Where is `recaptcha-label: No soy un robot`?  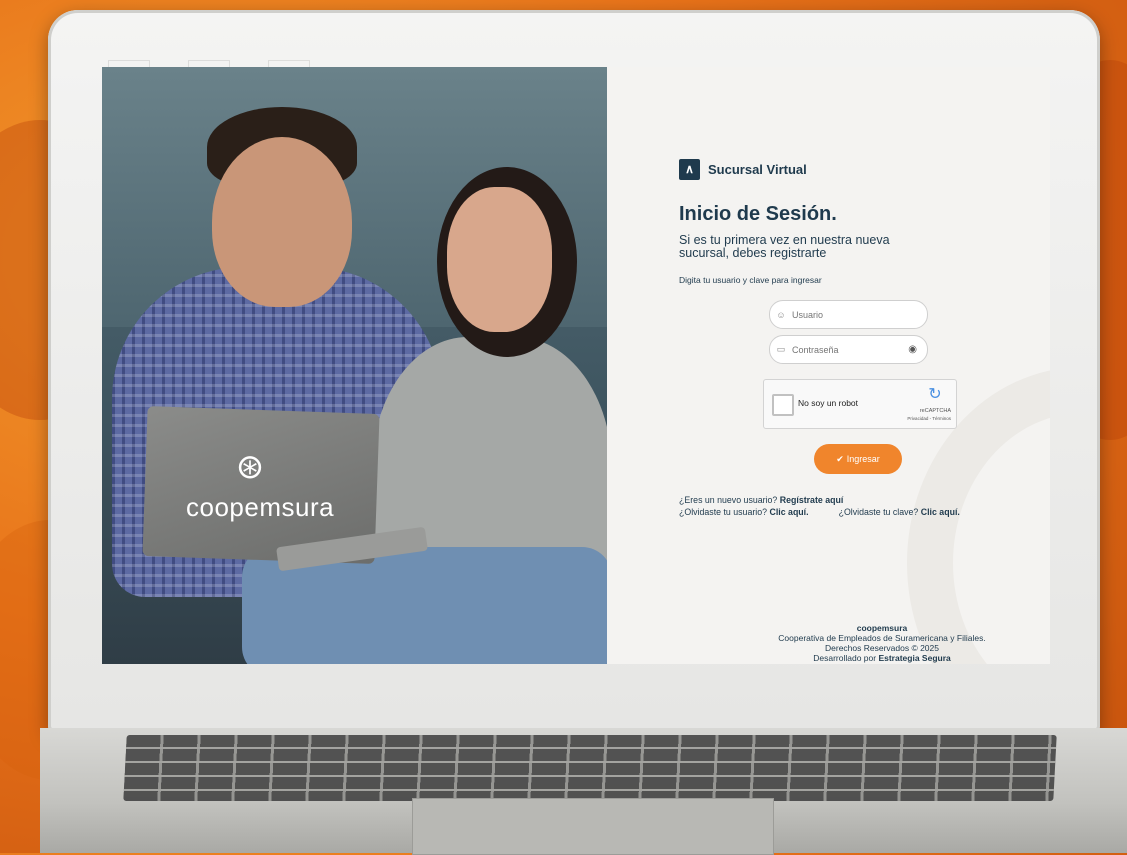
recaptcha-label: No soy un robot is located at coordinates (828, 403).